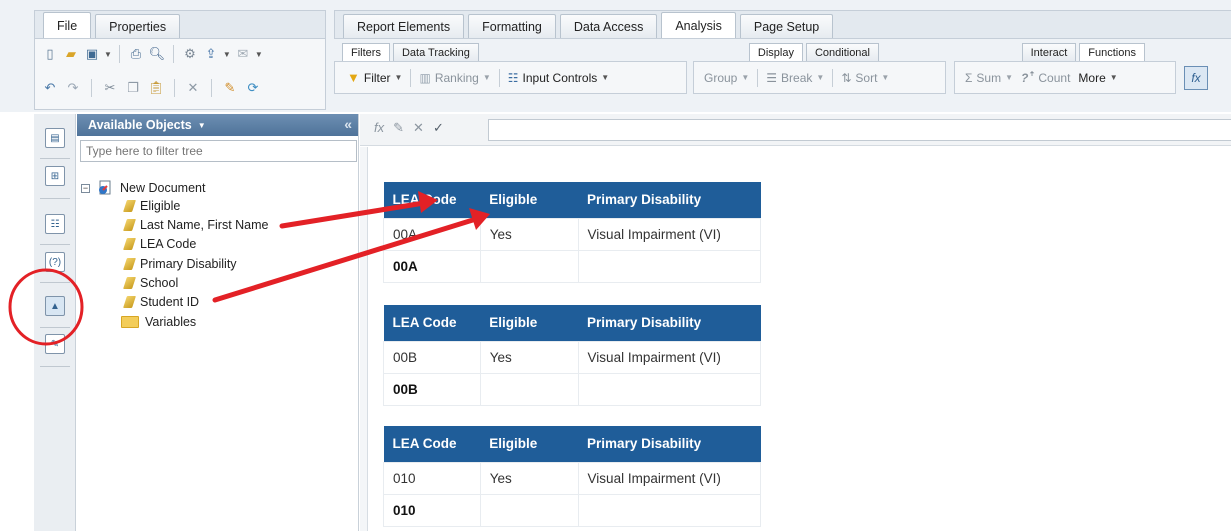 This screenshot has width=1231, height=531. What do you see at coordinates (73, 88) in the screenshot?
I see `redo-icon: ↷` at bounding box center [73, 88].